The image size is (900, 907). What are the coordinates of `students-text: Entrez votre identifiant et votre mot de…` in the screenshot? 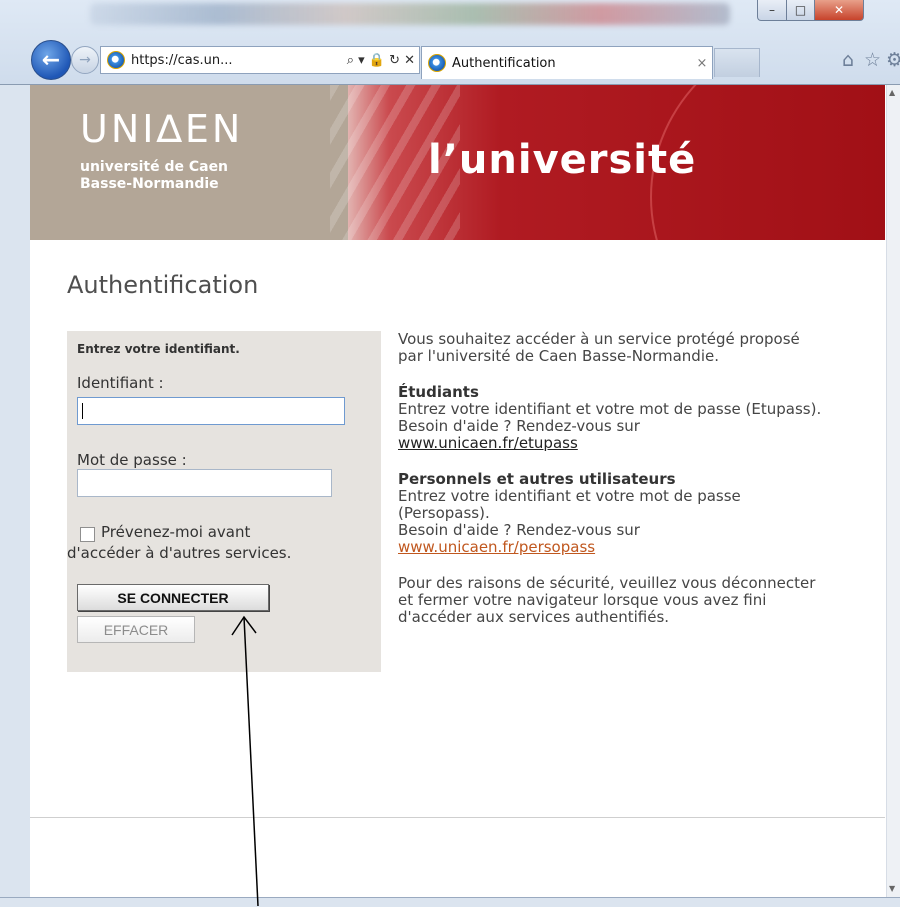 It's located at (610, 409).